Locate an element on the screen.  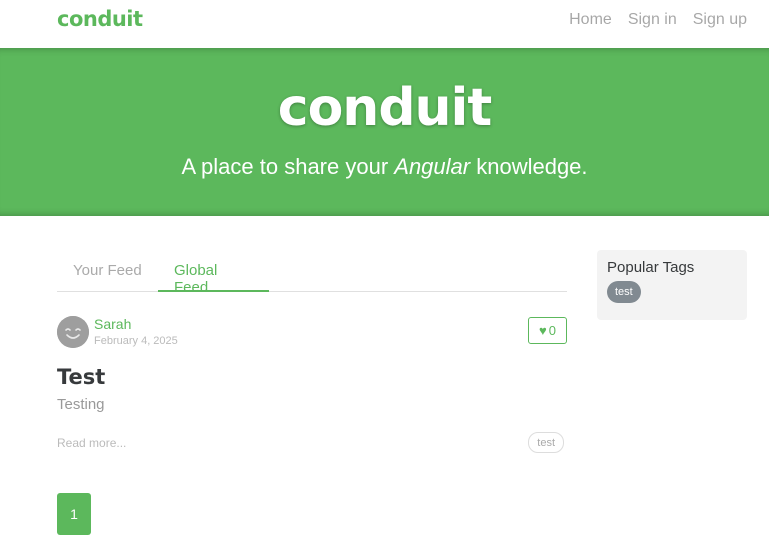
brand-logo: conduit is located at coordinates (100, 19).